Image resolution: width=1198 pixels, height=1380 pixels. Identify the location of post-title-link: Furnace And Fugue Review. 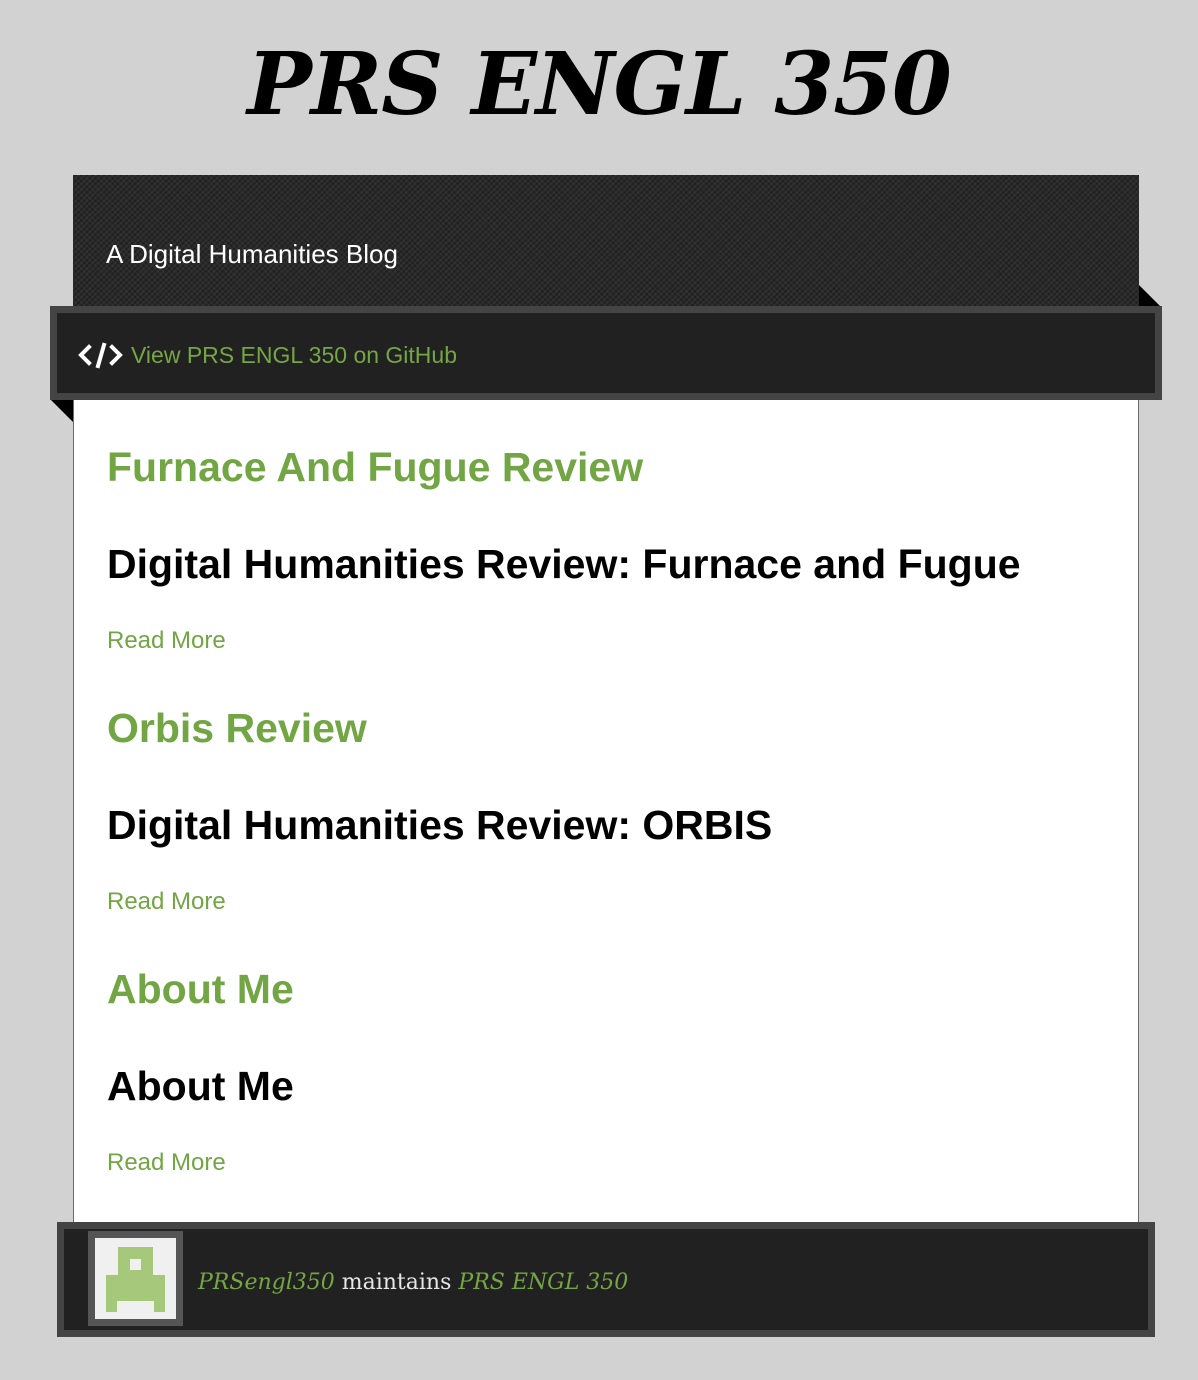
(375, 467).